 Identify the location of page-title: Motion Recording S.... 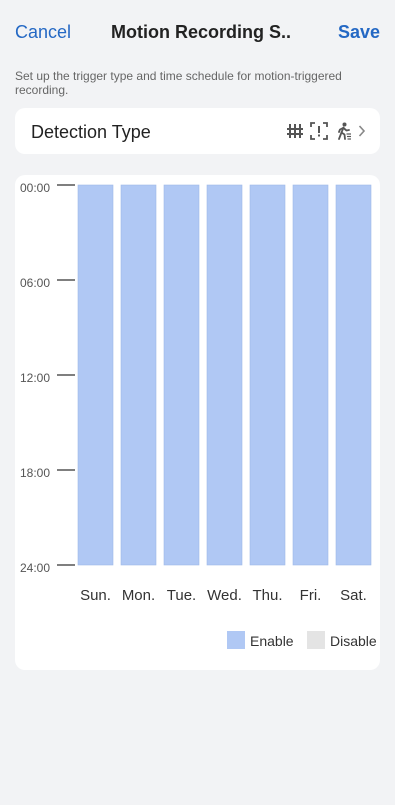
(201, 32).